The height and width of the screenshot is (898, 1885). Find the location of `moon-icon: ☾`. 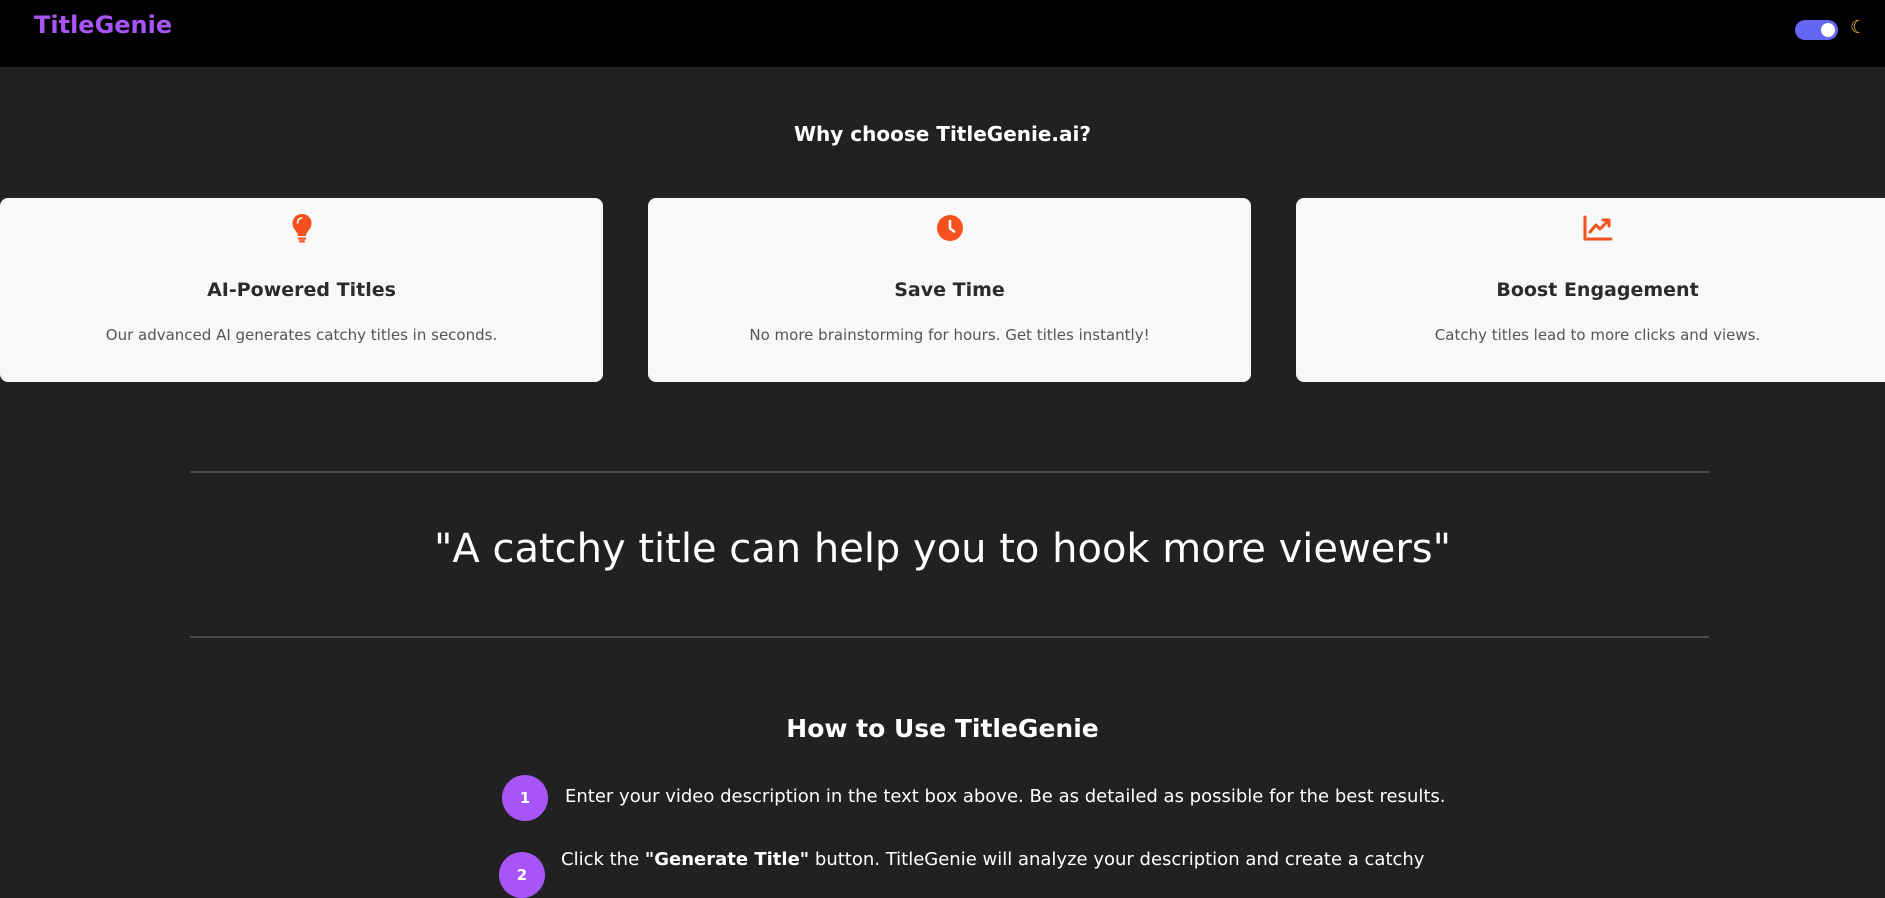

moon-icon: ☾ is located at coordinates (1858, 27).